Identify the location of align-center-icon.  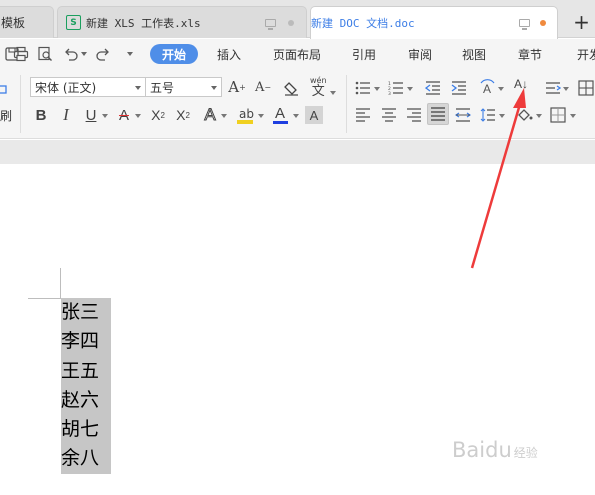
(389, 115).